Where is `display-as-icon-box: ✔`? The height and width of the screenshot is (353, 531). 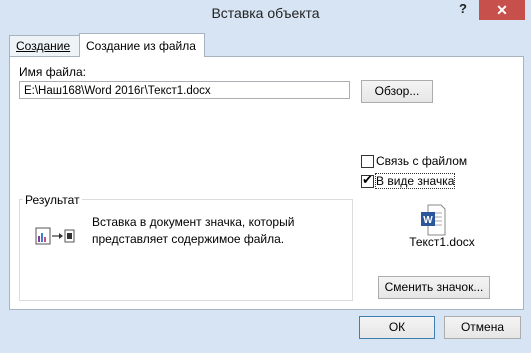
display-as-icon-box: ✔ is located at coordinates (367, 180).